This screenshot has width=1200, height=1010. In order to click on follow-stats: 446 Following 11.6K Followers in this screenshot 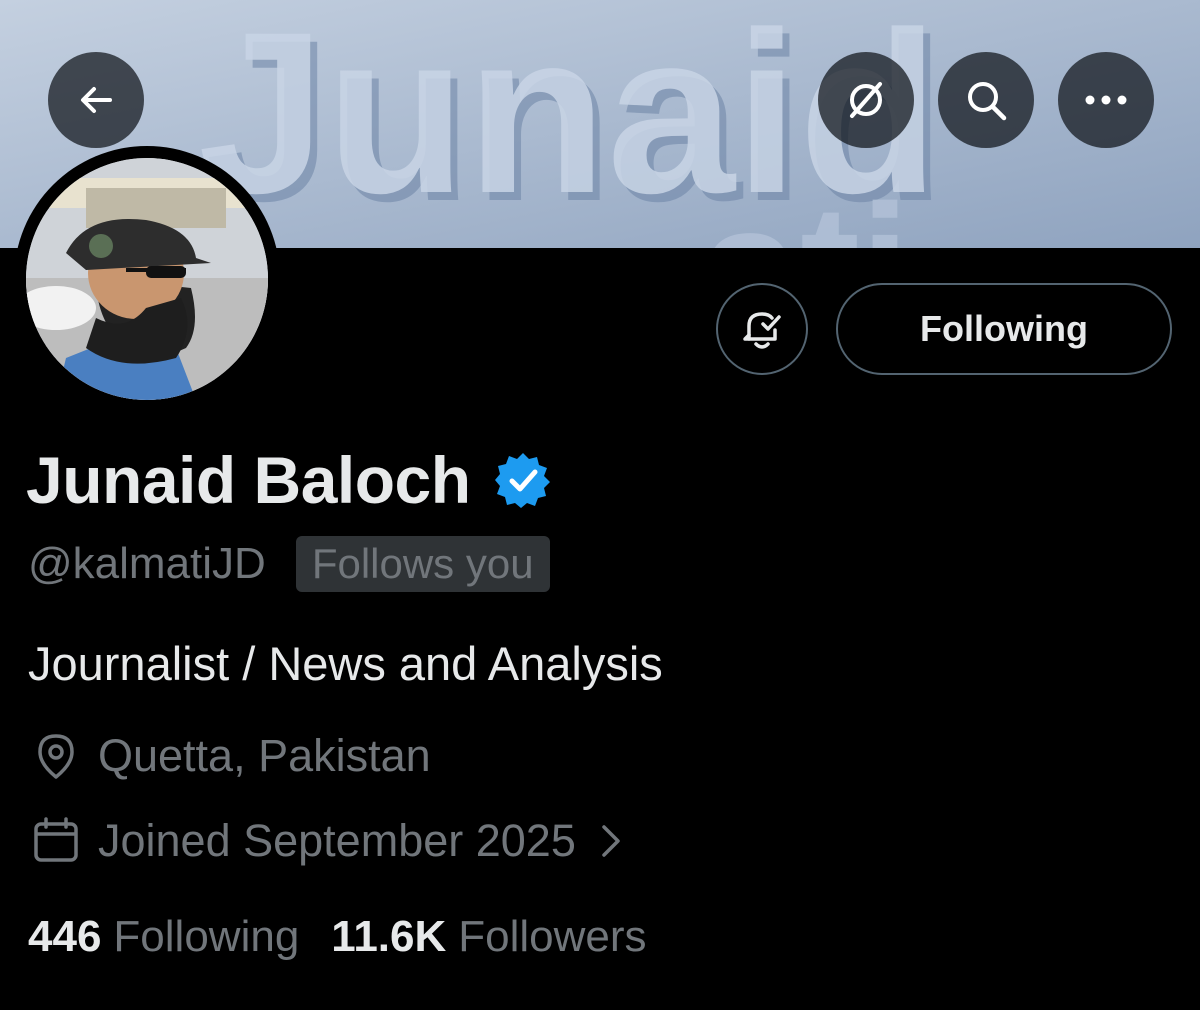, I will do `click(353, 937)`.